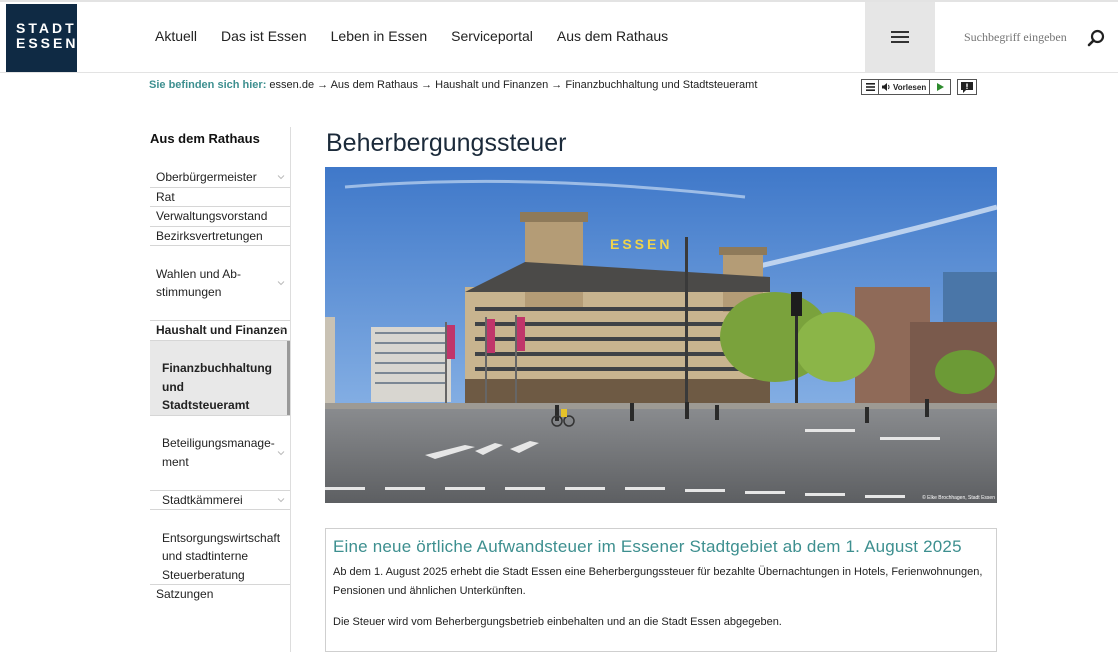  Describe the element at coordinates (886, 87) in the screenshot. I see `speaker-icon` at that location.